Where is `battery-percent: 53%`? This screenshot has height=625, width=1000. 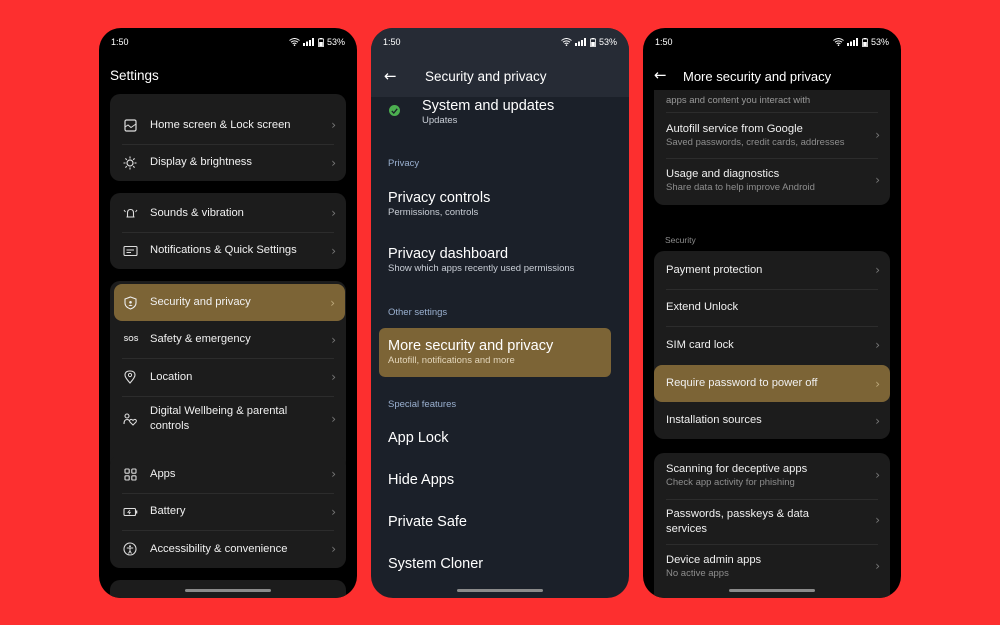 battery-percent: 53% is located at coordinates (335, 42).